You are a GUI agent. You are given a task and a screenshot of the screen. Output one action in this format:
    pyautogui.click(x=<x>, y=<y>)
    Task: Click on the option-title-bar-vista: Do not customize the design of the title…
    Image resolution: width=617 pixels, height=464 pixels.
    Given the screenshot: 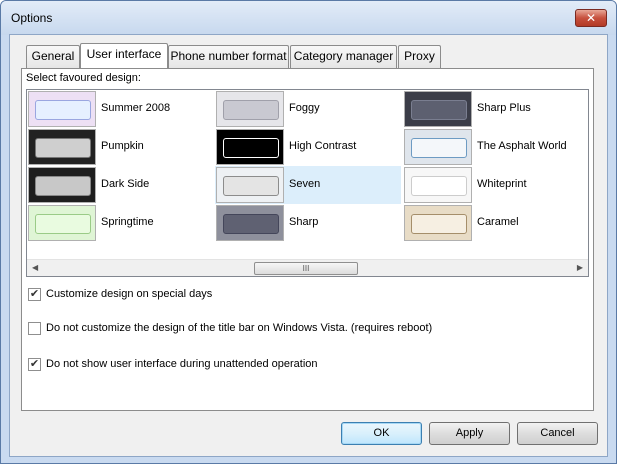 What is the action you would take?
    pyautogui.click(x=230, y=328)
    